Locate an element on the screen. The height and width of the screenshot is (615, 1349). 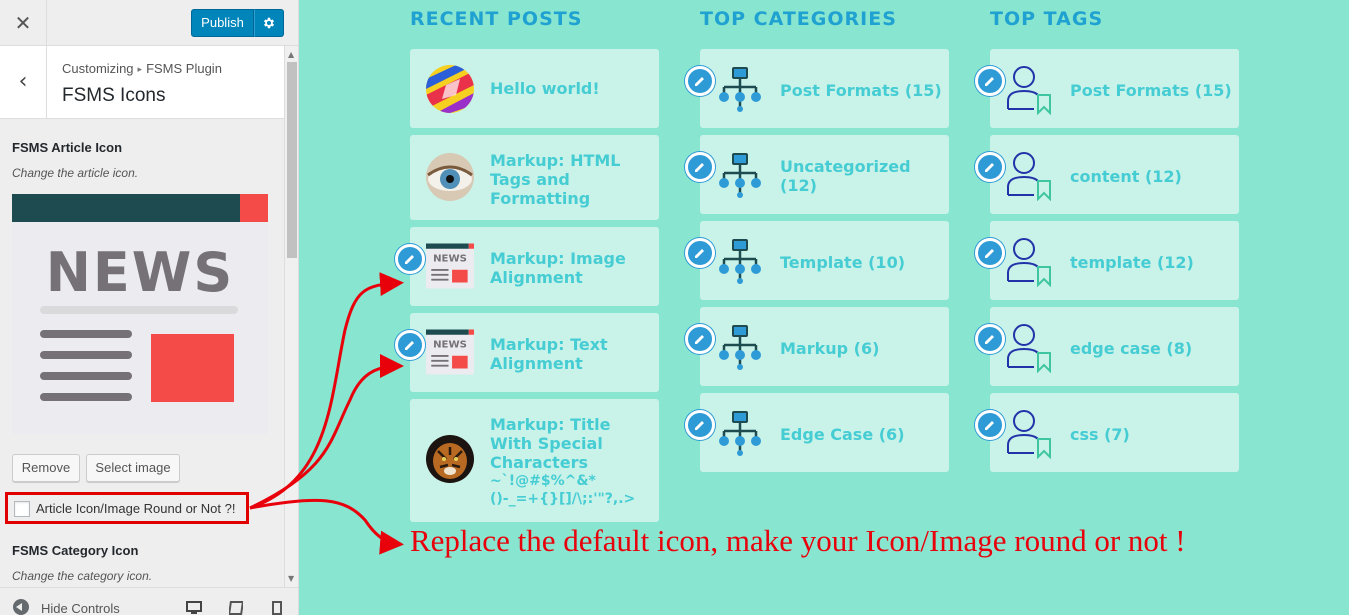
tag-card: edge case (8) is located at coordinates (1114, 346).